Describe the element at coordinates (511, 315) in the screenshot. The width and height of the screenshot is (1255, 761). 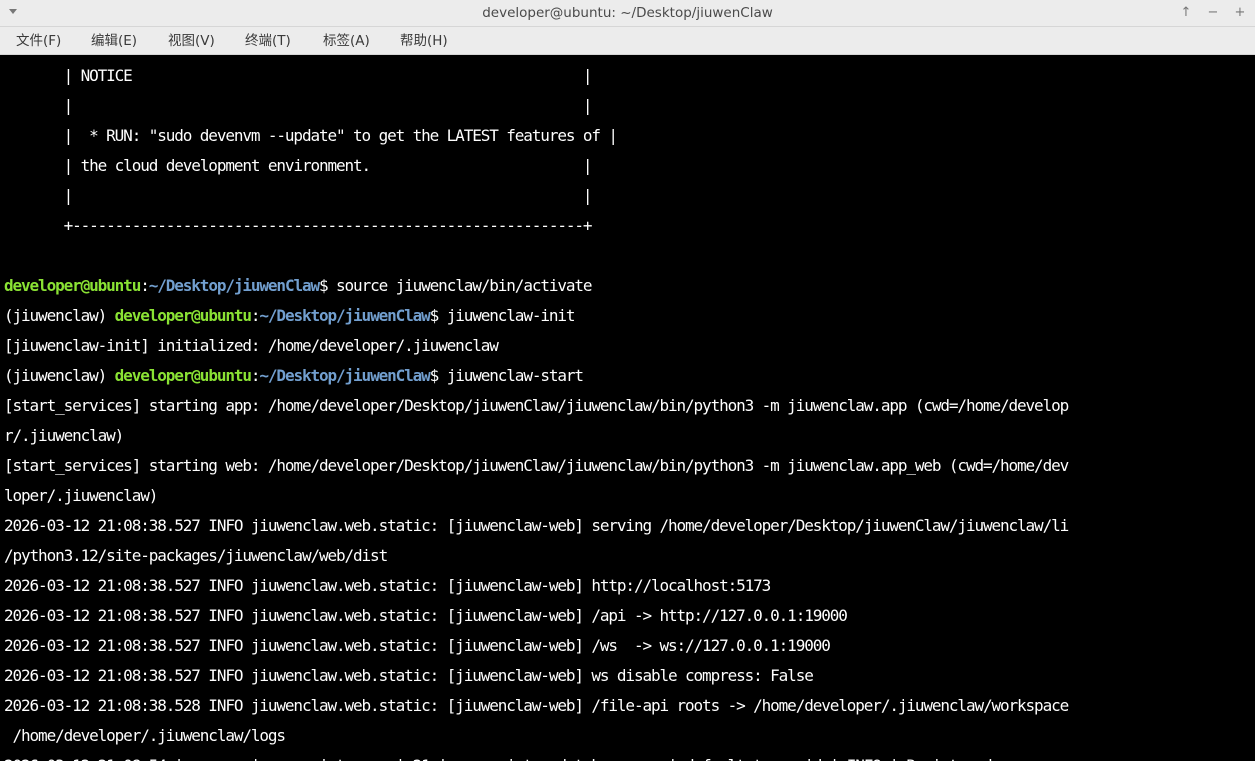
I see `command-text: jiuwenclaw-init` at that location.